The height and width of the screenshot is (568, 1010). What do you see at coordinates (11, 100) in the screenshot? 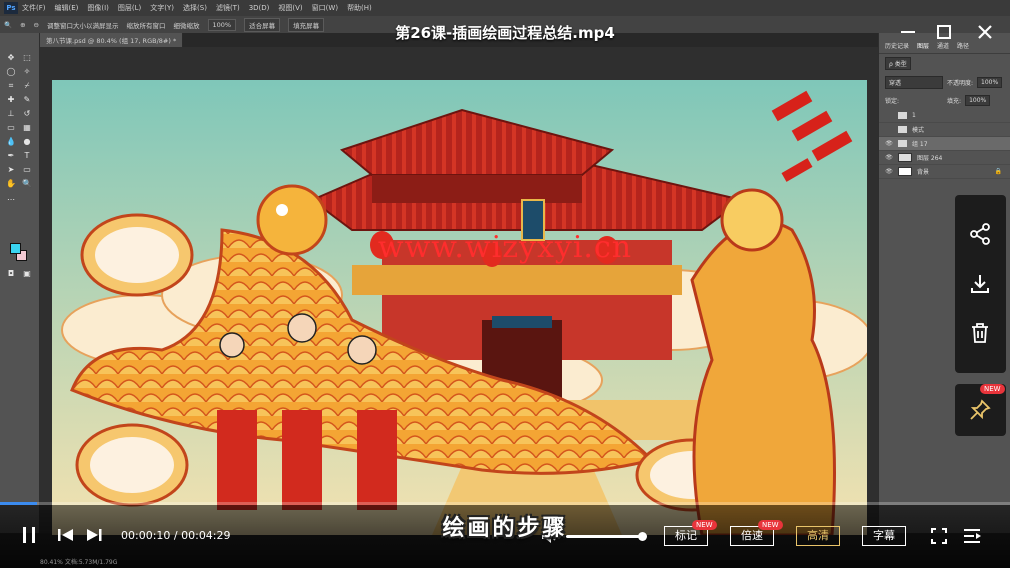
I see `healing-tool-icon: ✚` at bounding box center [11, 100].